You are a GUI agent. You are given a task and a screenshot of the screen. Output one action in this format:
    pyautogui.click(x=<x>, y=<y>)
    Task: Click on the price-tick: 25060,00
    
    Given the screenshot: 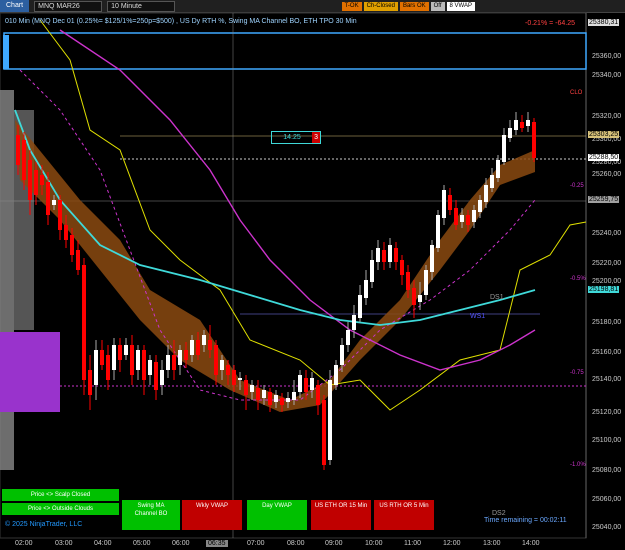 What is the action you would take?
    pyautogui.click(x=607, y=499)
    